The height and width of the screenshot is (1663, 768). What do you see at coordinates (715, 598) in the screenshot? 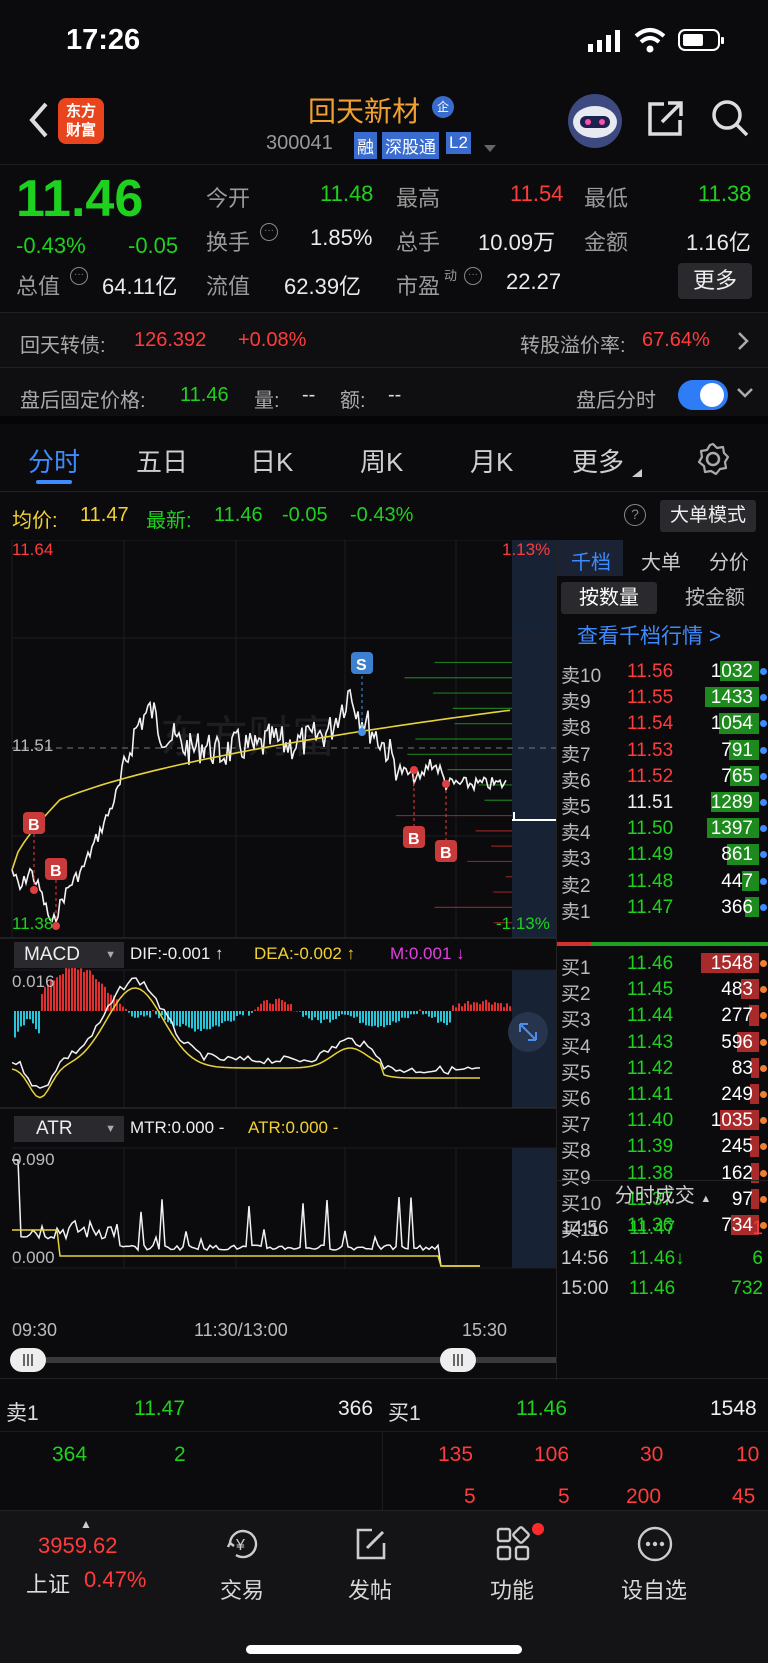
I see `by-amount-button: 按金额` at bounding box center [715, 598].